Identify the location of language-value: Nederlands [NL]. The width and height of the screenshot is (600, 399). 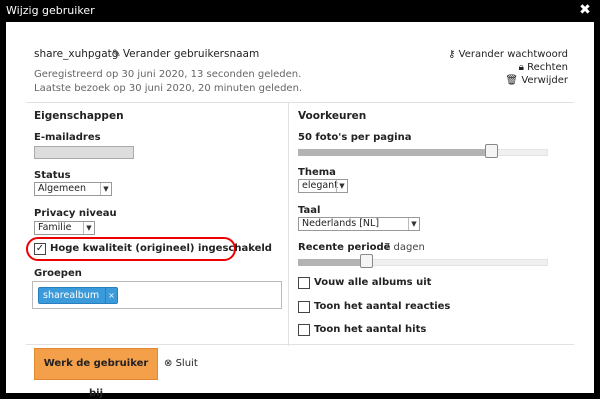
(341, 223).